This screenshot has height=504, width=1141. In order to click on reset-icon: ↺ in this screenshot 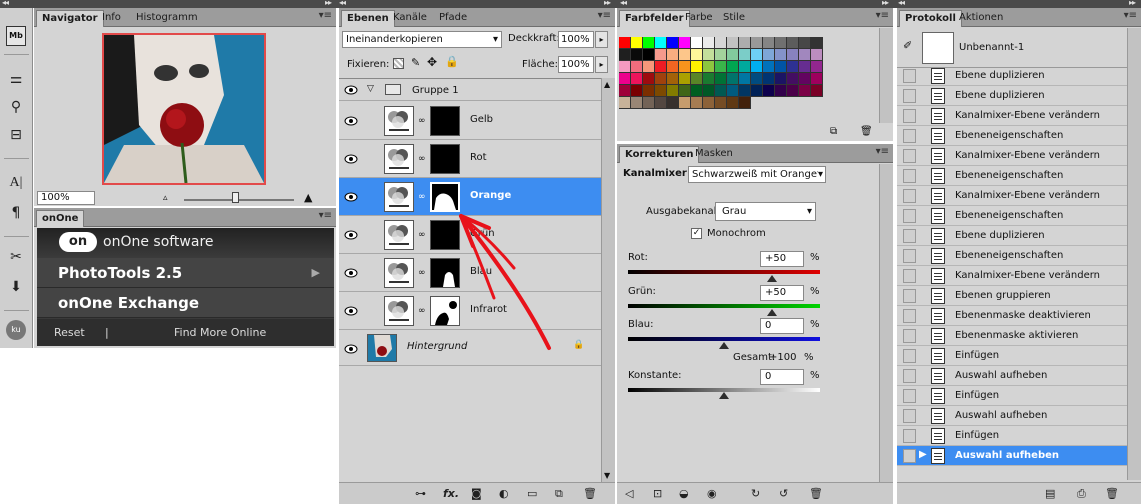, I will do `click(783, 493)`.